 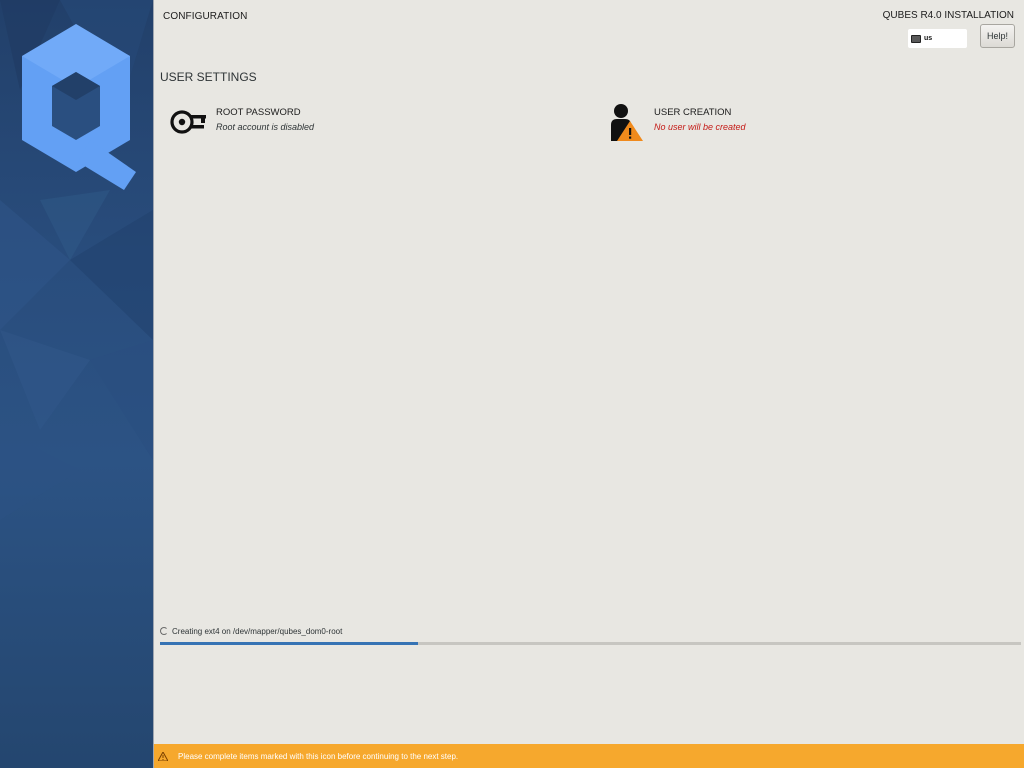 I want to click on spoke-user-creation: USER CREATION No user will be created, so click(x=677, y=122).